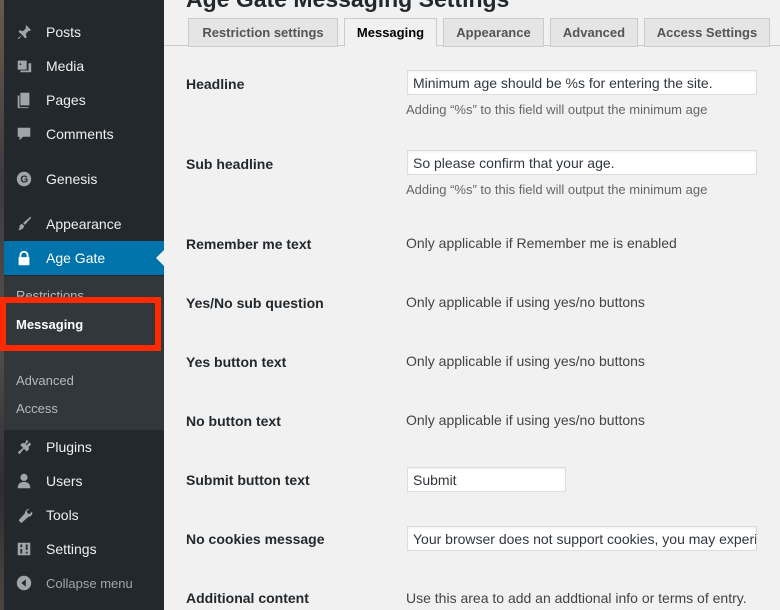 The width and height of the screenshot is (780, 610). I want to click on remember-me-label: Remember me text, so click(249, 244).